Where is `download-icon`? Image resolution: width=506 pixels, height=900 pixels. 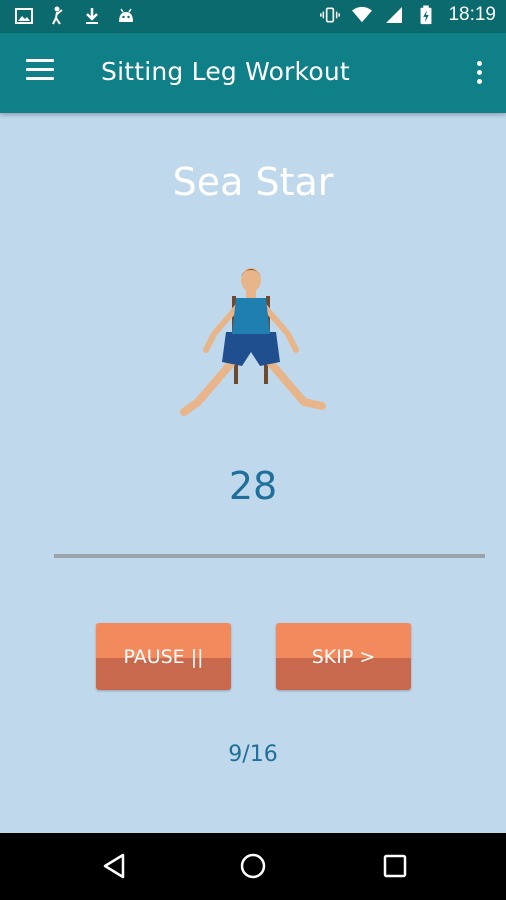 download-icon is located at coordinates (92, 16).